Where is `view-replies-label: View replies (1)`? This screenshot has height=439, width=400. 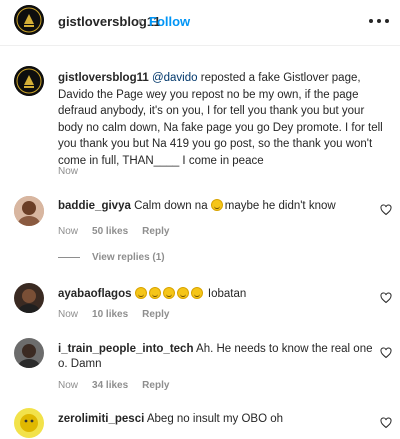 view-replies-label: View replies (1) is located at coordinates (128, 257).